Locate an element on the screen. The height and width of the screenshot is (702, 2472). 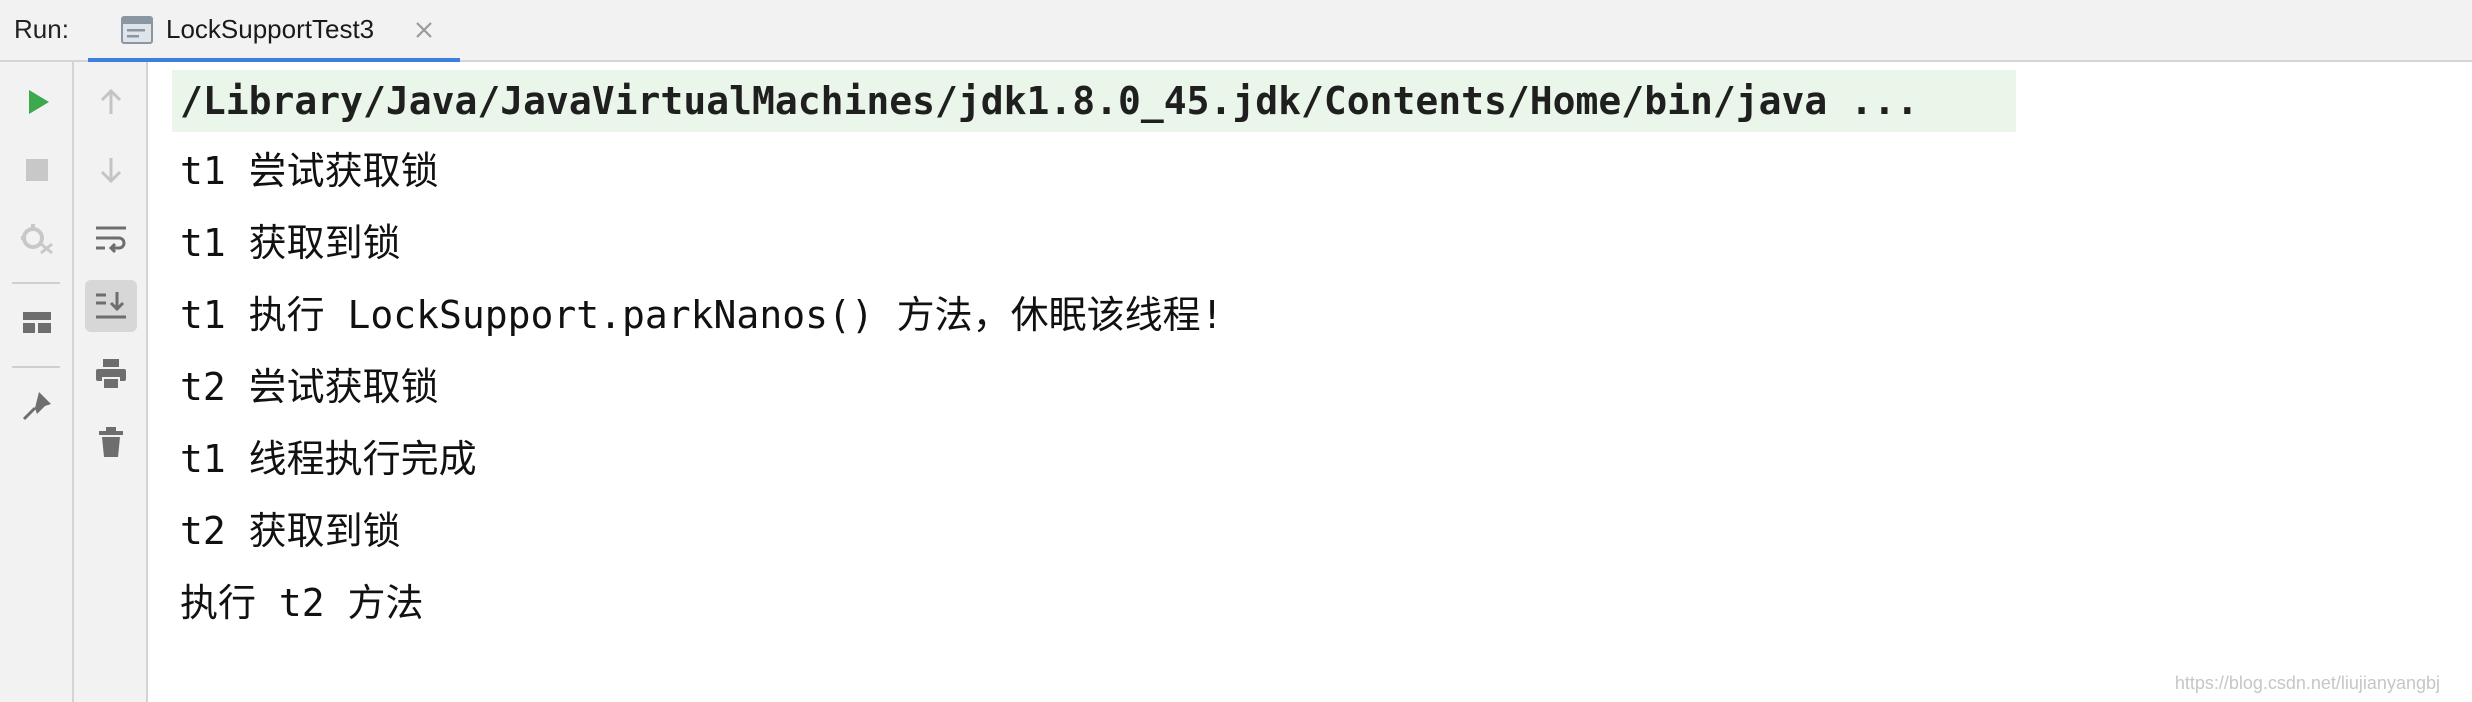
arrow-up-icon is located at coordinates (111, 101).